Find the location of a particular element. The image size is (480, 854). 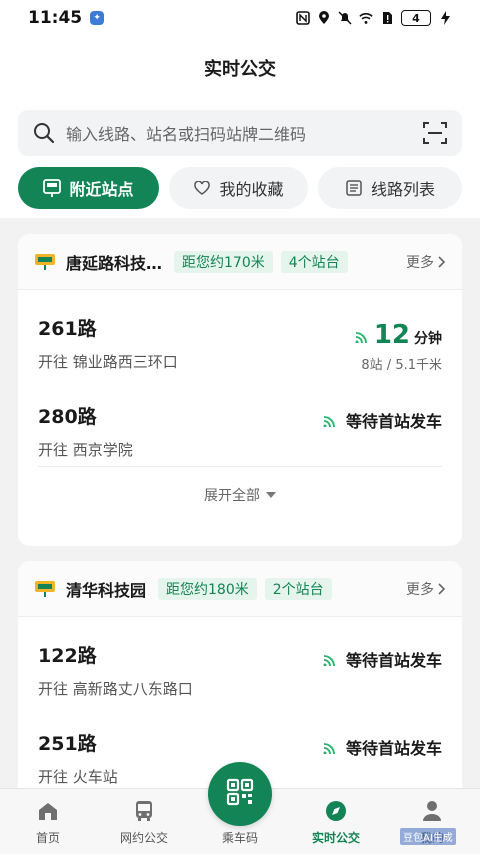

tab-group: 附近站点 我的收藏 线路列表 is located at coordinates (240, 188).